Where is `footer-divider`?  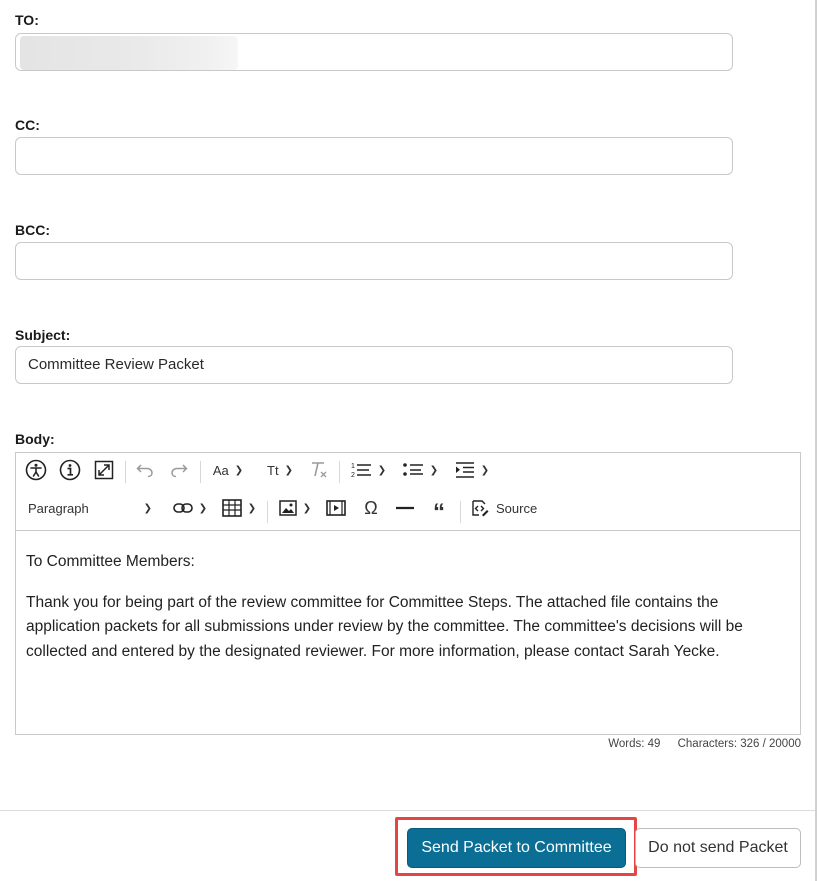 footer-divider is located at coordinates (407, 810).